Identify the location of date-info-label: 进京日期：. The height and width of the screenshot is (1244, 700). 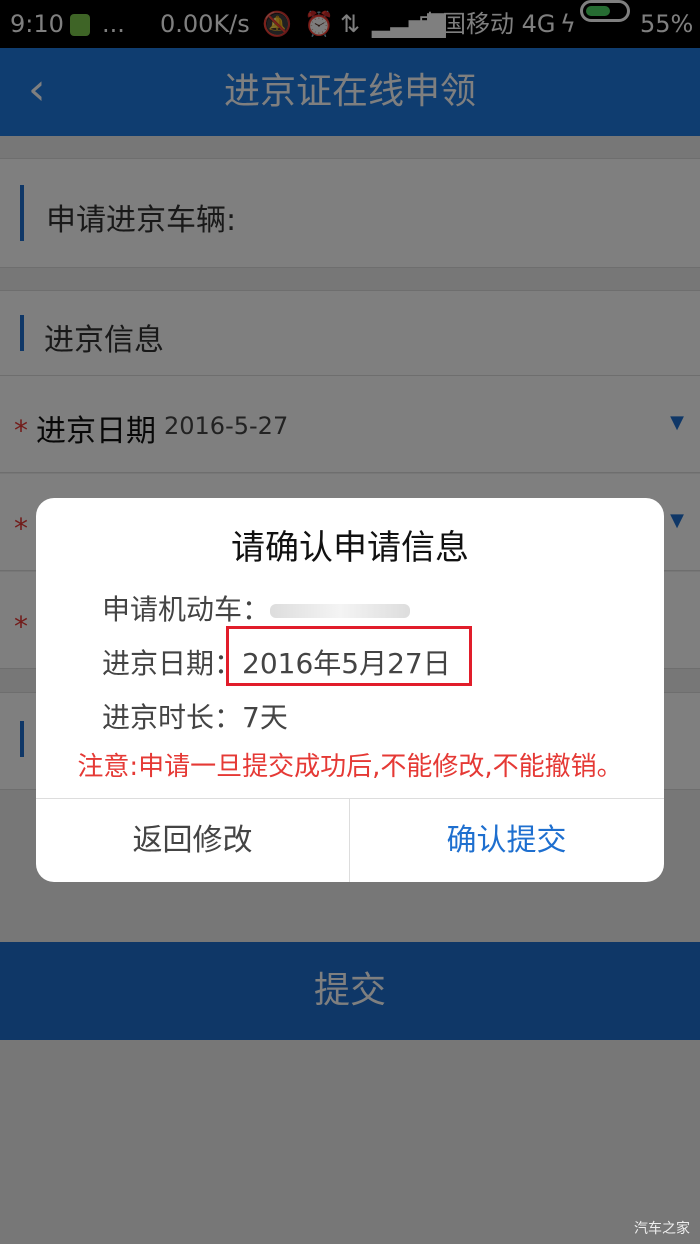
(172, 663).